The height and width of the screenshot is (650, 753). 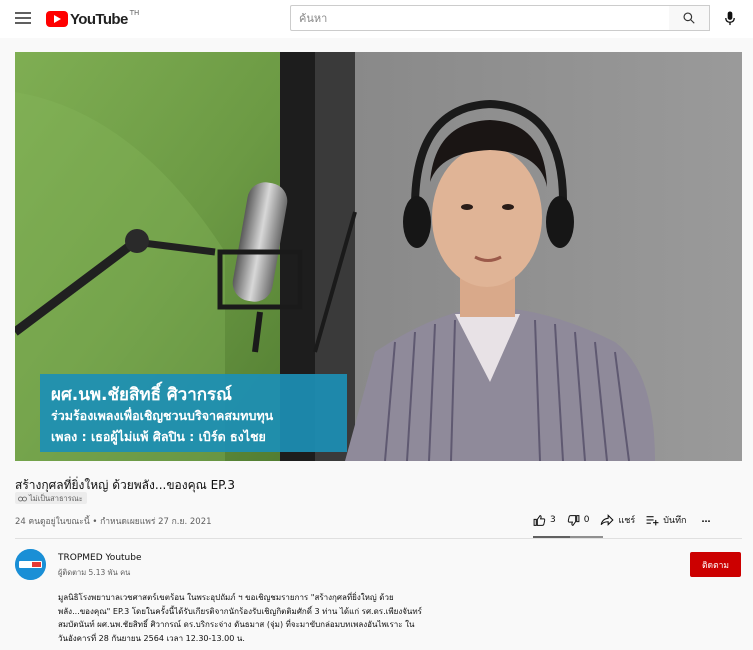 I want to click on share-button: แชร์, so click(x=617, y=520).